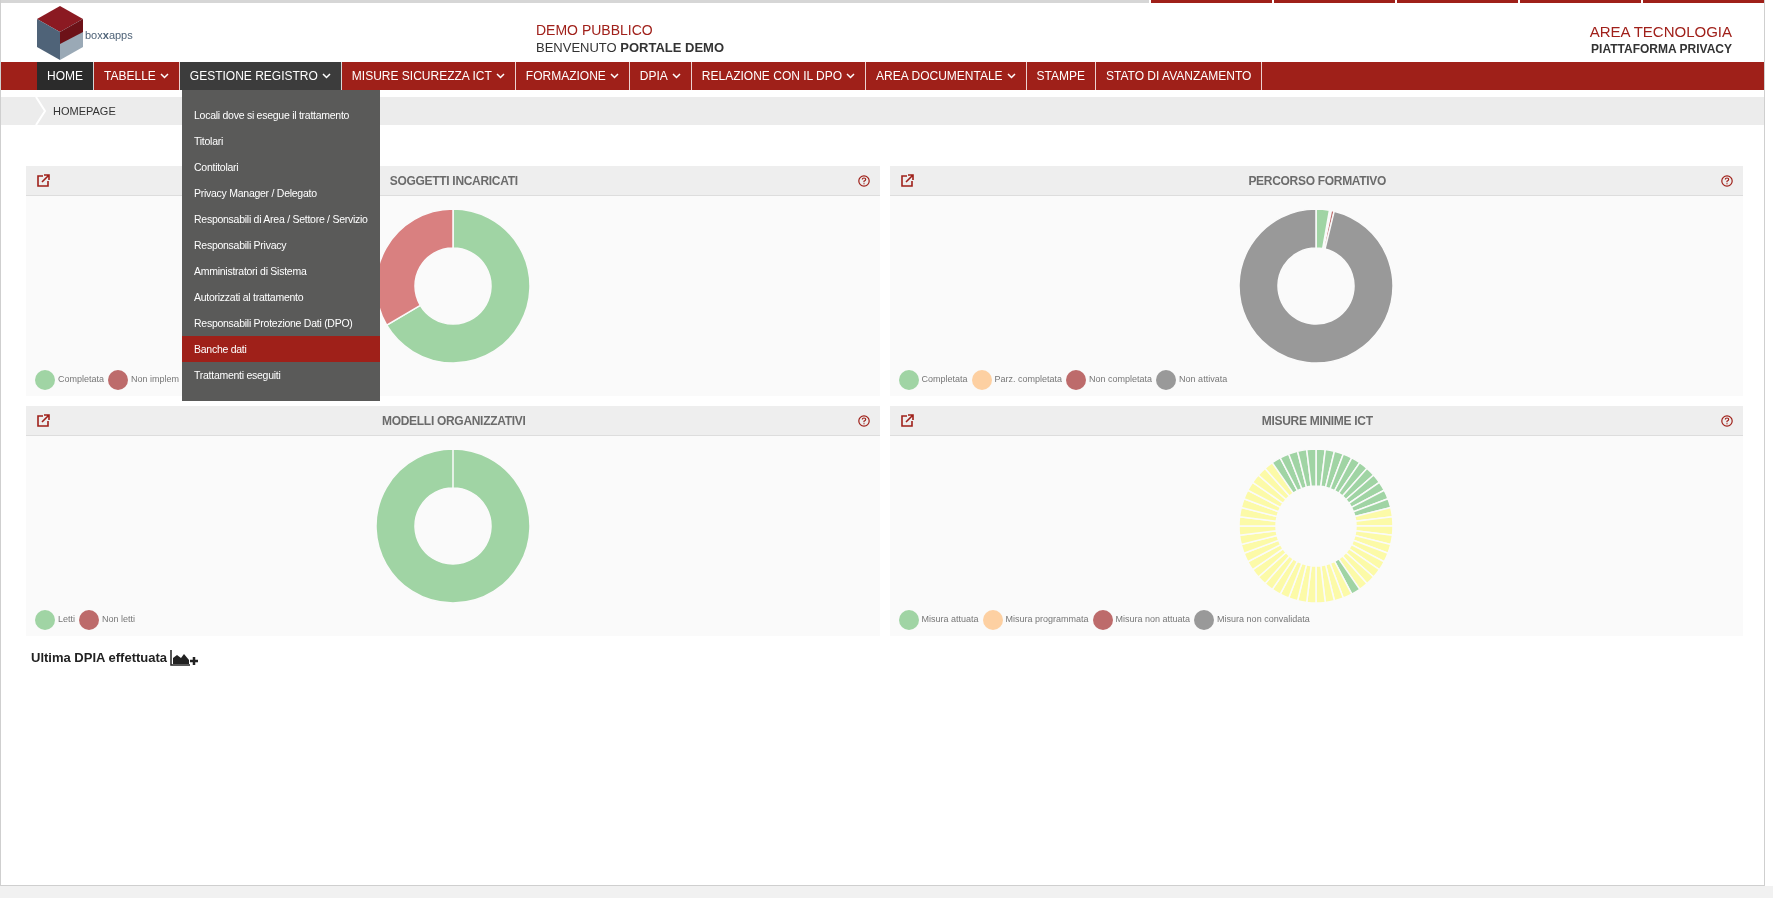  Describe the element at coordinates (119, 620) in the screenshot. I see `legend-label: Non letti` at that location.